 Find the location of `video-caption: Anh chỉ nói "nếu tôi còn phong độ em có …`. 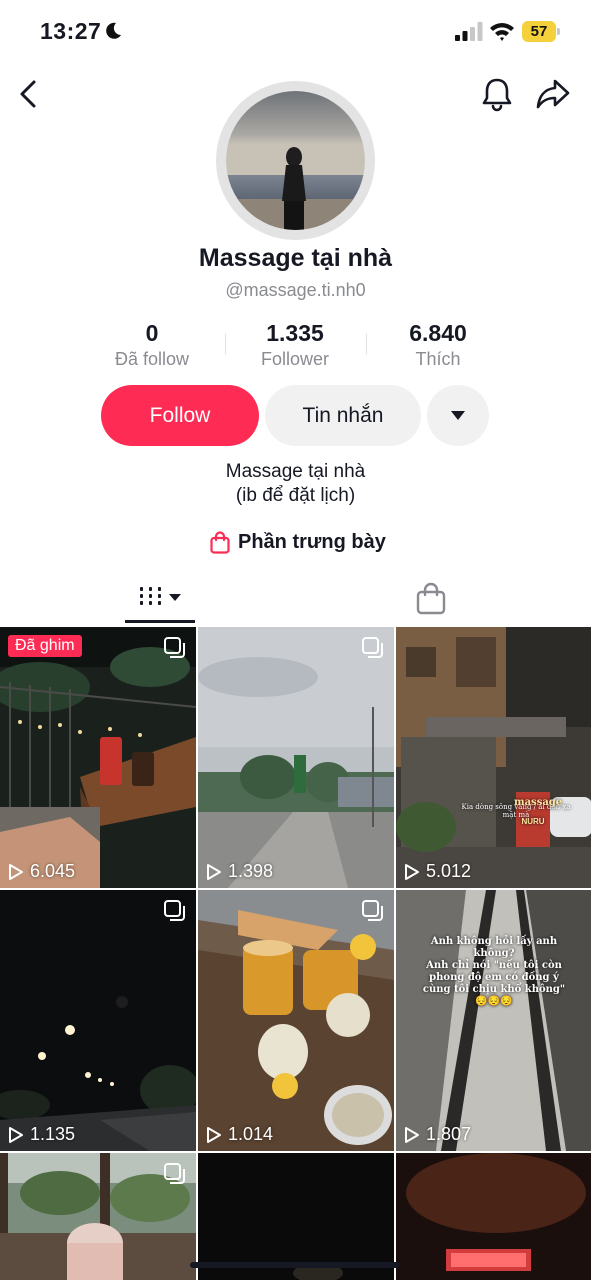

video-caption: Anh chỉ nói "nếu tôi còn phong độ em có … is located at coordinates (494, 983).